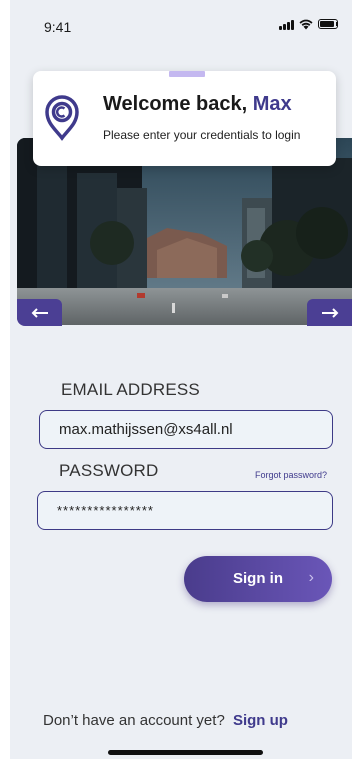 The image size is (352, 759). Describe the element at coordinates (286, 24) in the screenshot. I see `signal-icon` at that location.